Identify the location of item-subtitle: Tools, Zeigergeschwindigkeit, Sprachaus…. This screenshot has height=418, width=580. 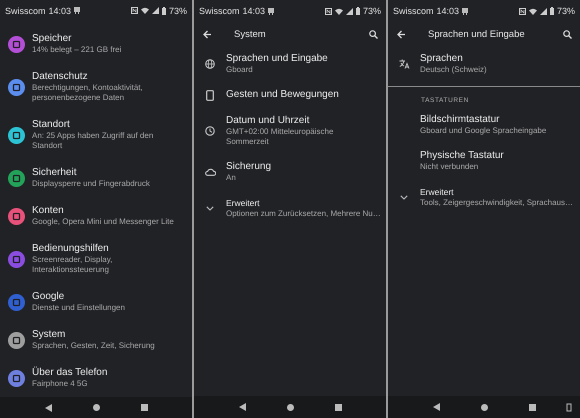
(496, 203).